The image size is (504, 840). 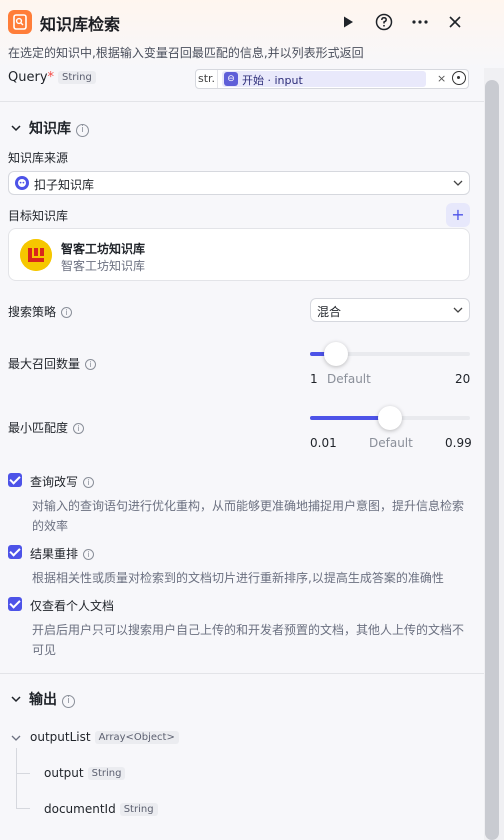 What do you see at coordinates (186, 53) in the screenshot?
I see `node-description: 在选定的知识中,根据输入变量召回最匹配的信息,并以列表形式返回` at bounding box center [186, 53].